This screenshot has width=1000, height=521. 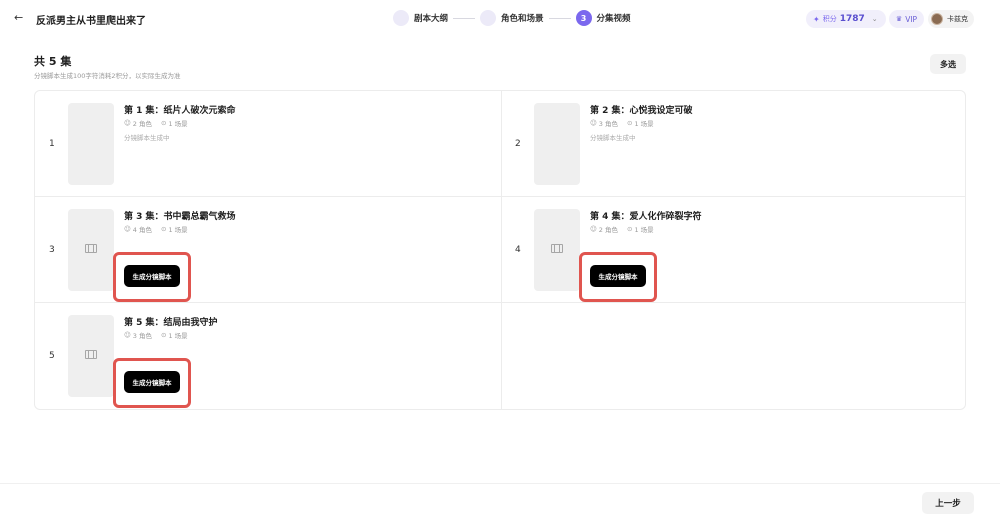 What do you see at coordinates (268, 144) in the screenshot?
I see `episode-card-1: 1 第 1 集：纸片人破次元索命 ☺ 2 角色 ⊙ 1 场景 分镜脚本生成中` at bounding box center [268, 144].